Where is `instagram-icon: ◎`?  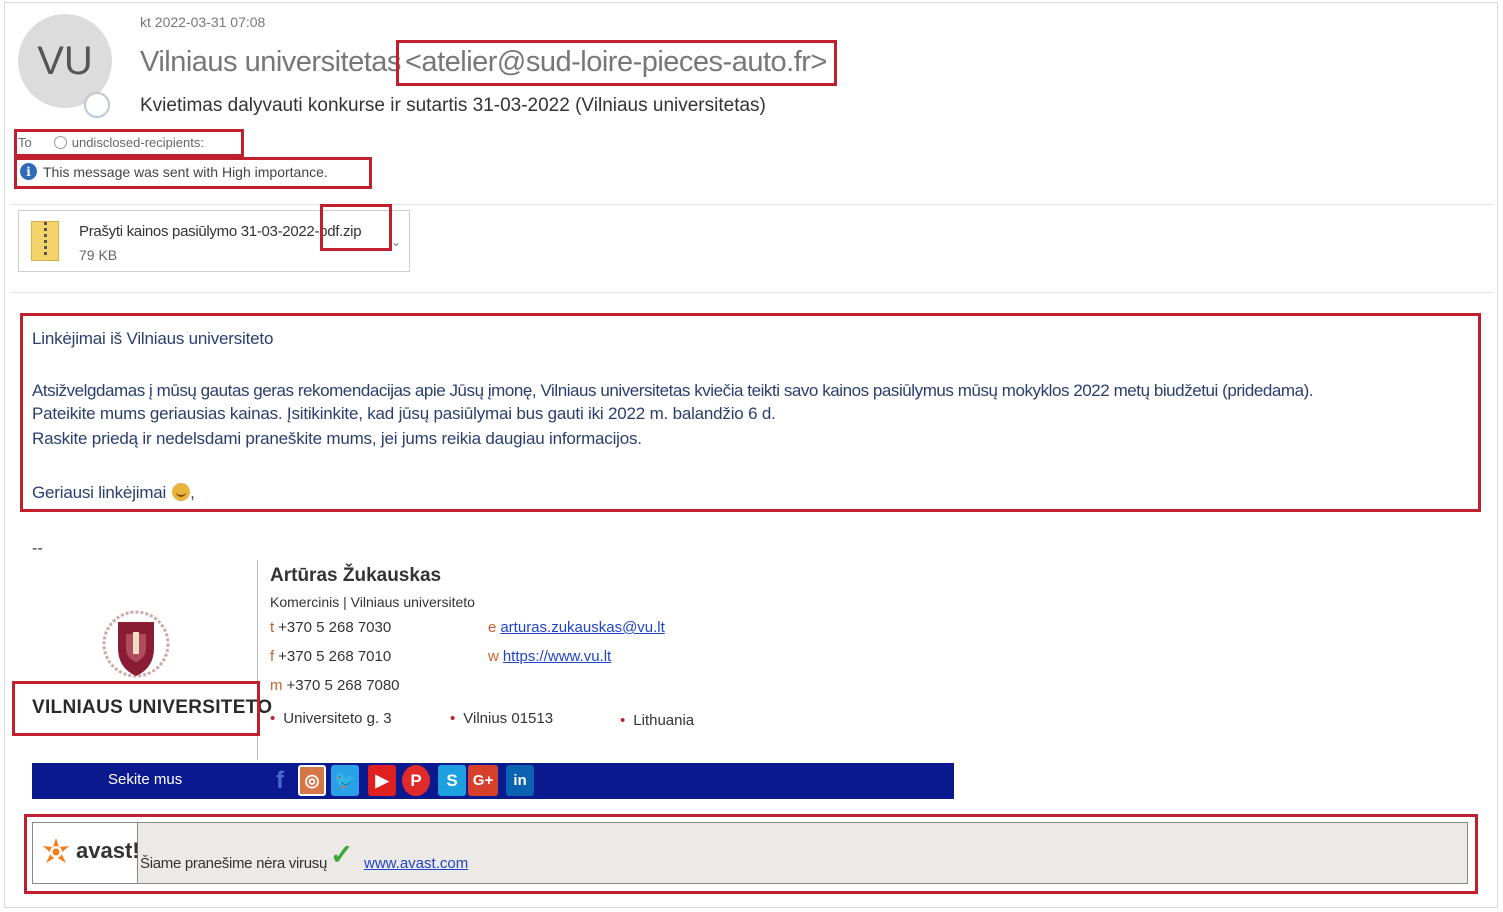
instagram-icon: ◎ is located at coordinates (312, 780).